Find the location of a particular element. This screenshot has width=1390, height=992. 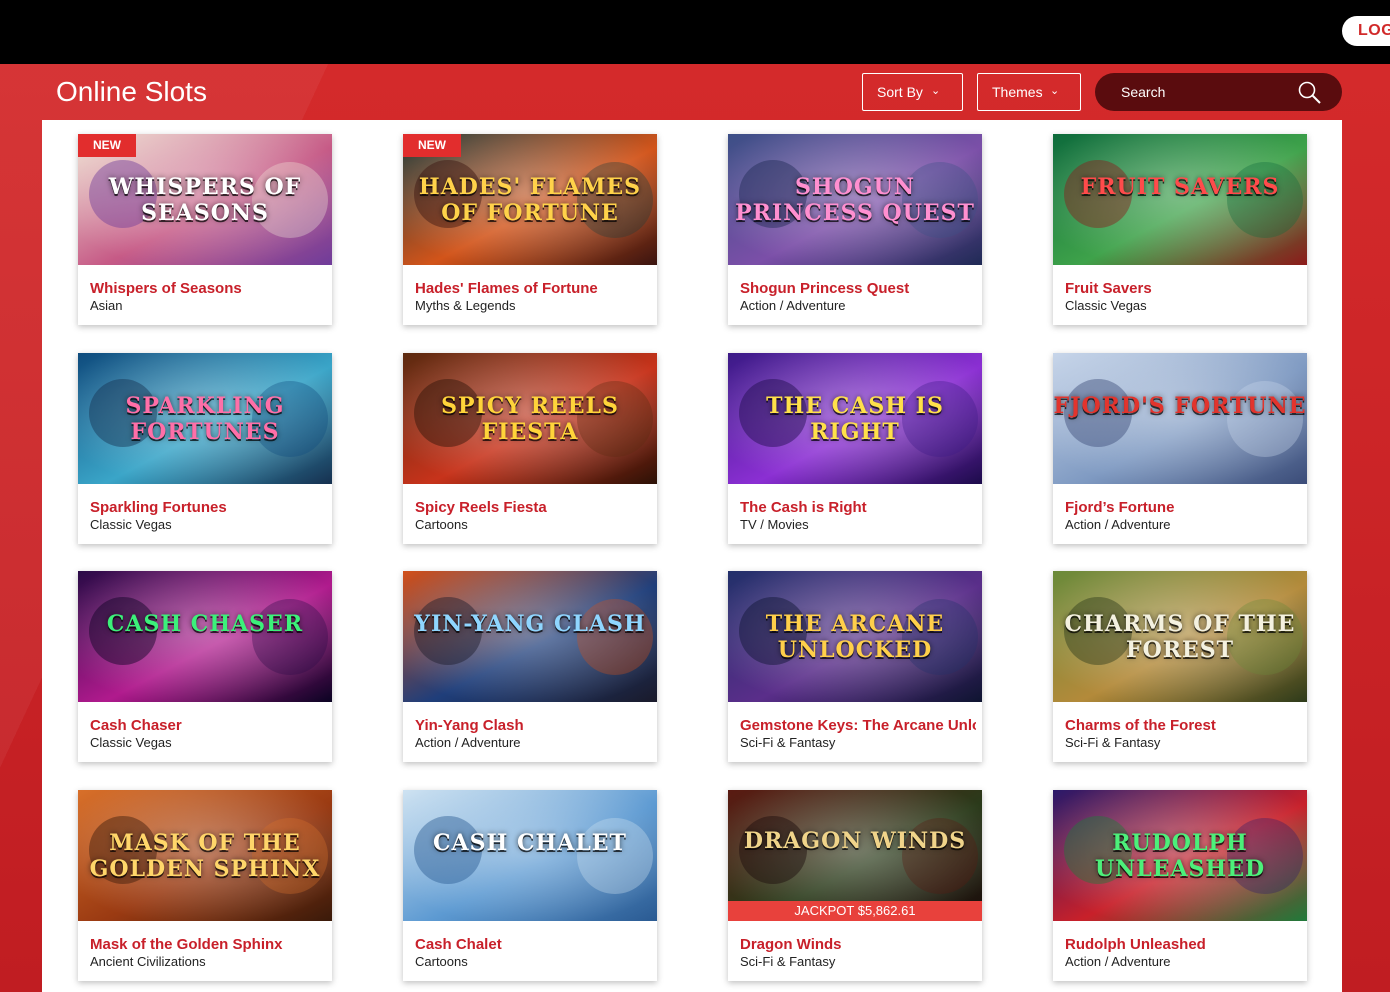

themes-label: Themes is located at coordinates (1017, 92).